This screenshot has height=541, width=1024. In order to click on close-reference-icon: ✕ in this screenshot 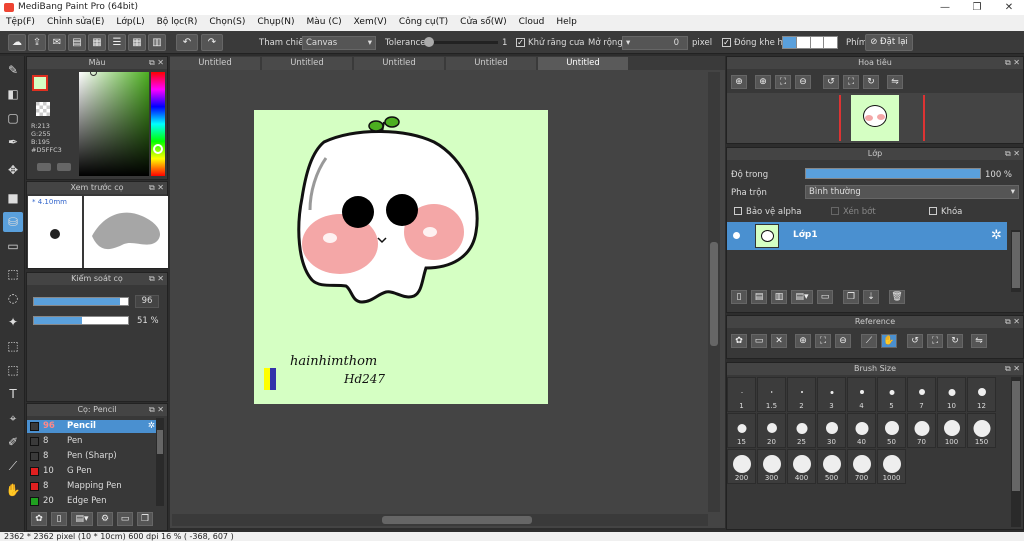, I will do `click(779, 341)`.